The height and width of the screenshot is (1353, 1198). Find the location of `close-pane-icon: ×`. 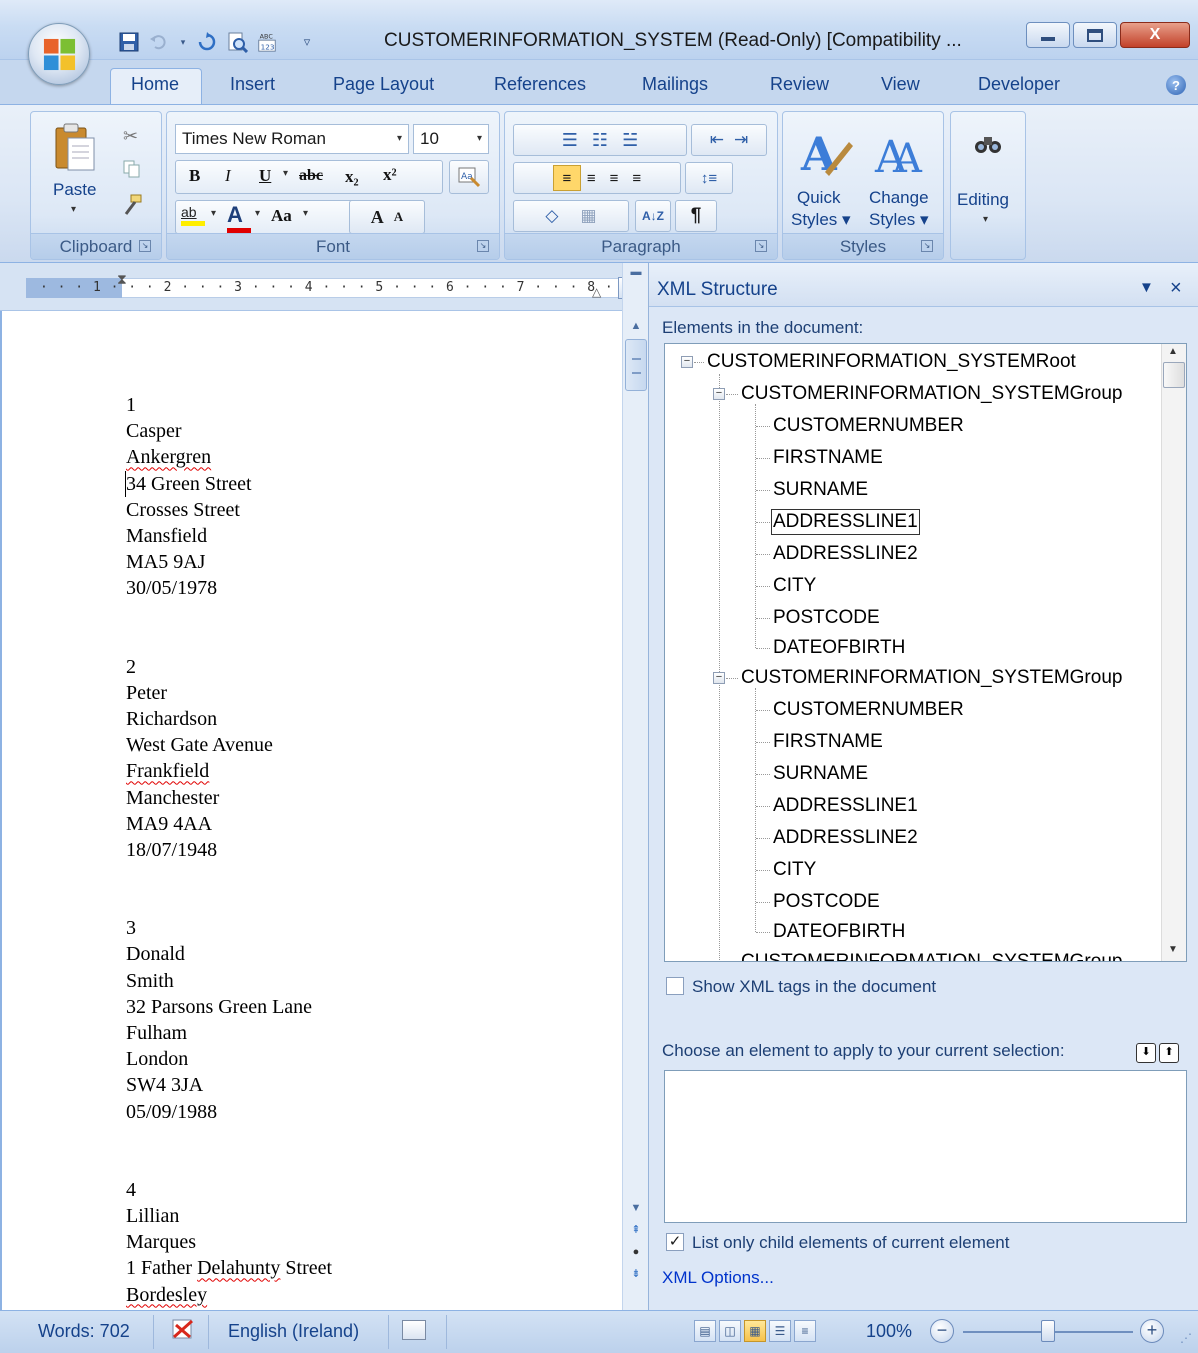

close-pane-icon: × is located at coordinates (1176, 288).